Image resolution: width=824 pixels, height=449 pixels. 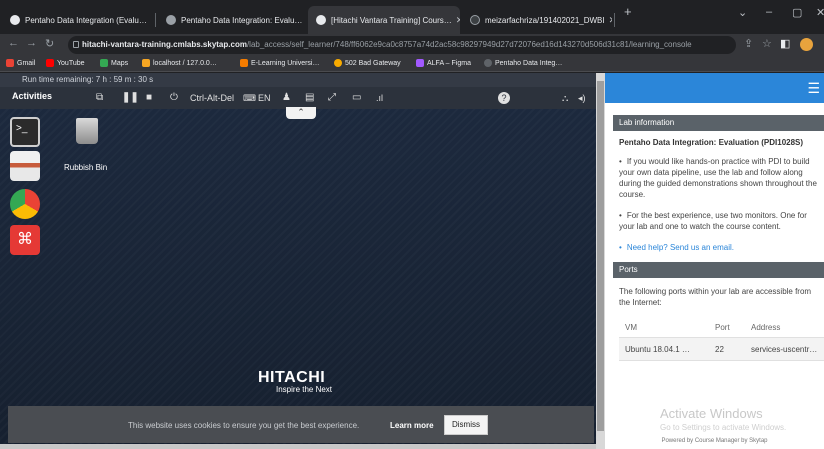 I want to click on window-icon: ⧉, so click(x=99, y=98).